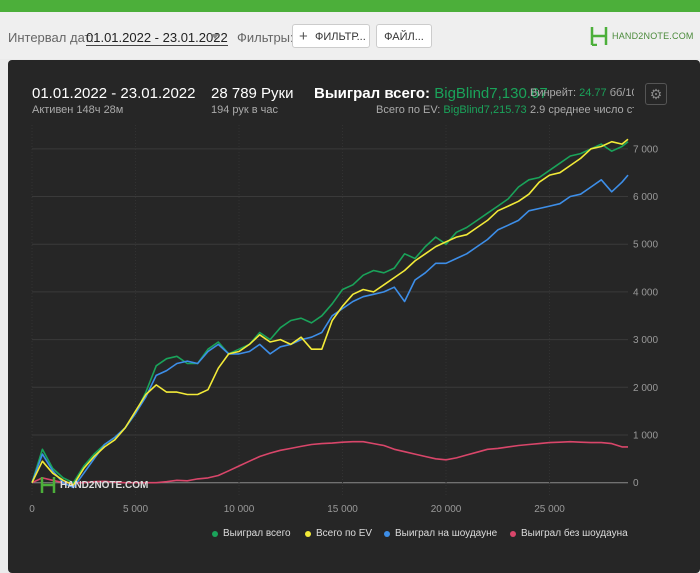  I want to click on y-tick-label: 0, so click(636, 483).